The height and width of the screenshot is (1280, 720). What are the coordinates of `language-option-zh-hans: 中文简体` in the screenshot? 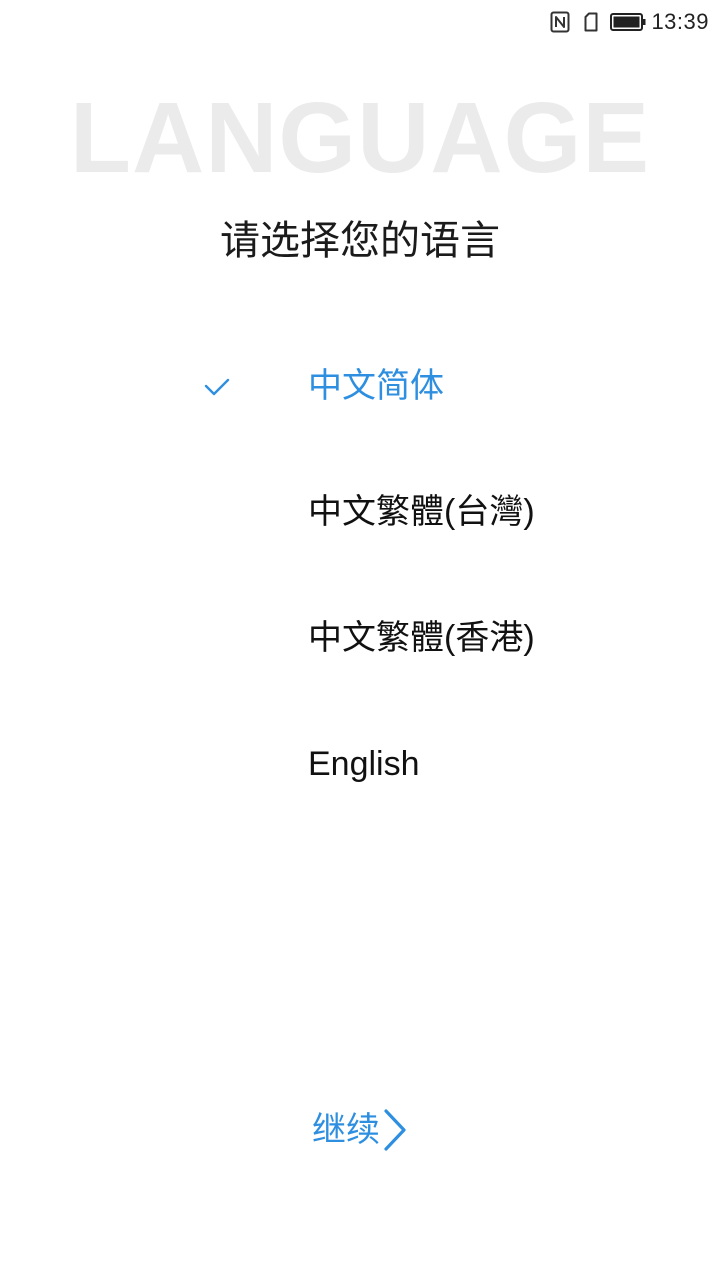 It's located at (360, 386).